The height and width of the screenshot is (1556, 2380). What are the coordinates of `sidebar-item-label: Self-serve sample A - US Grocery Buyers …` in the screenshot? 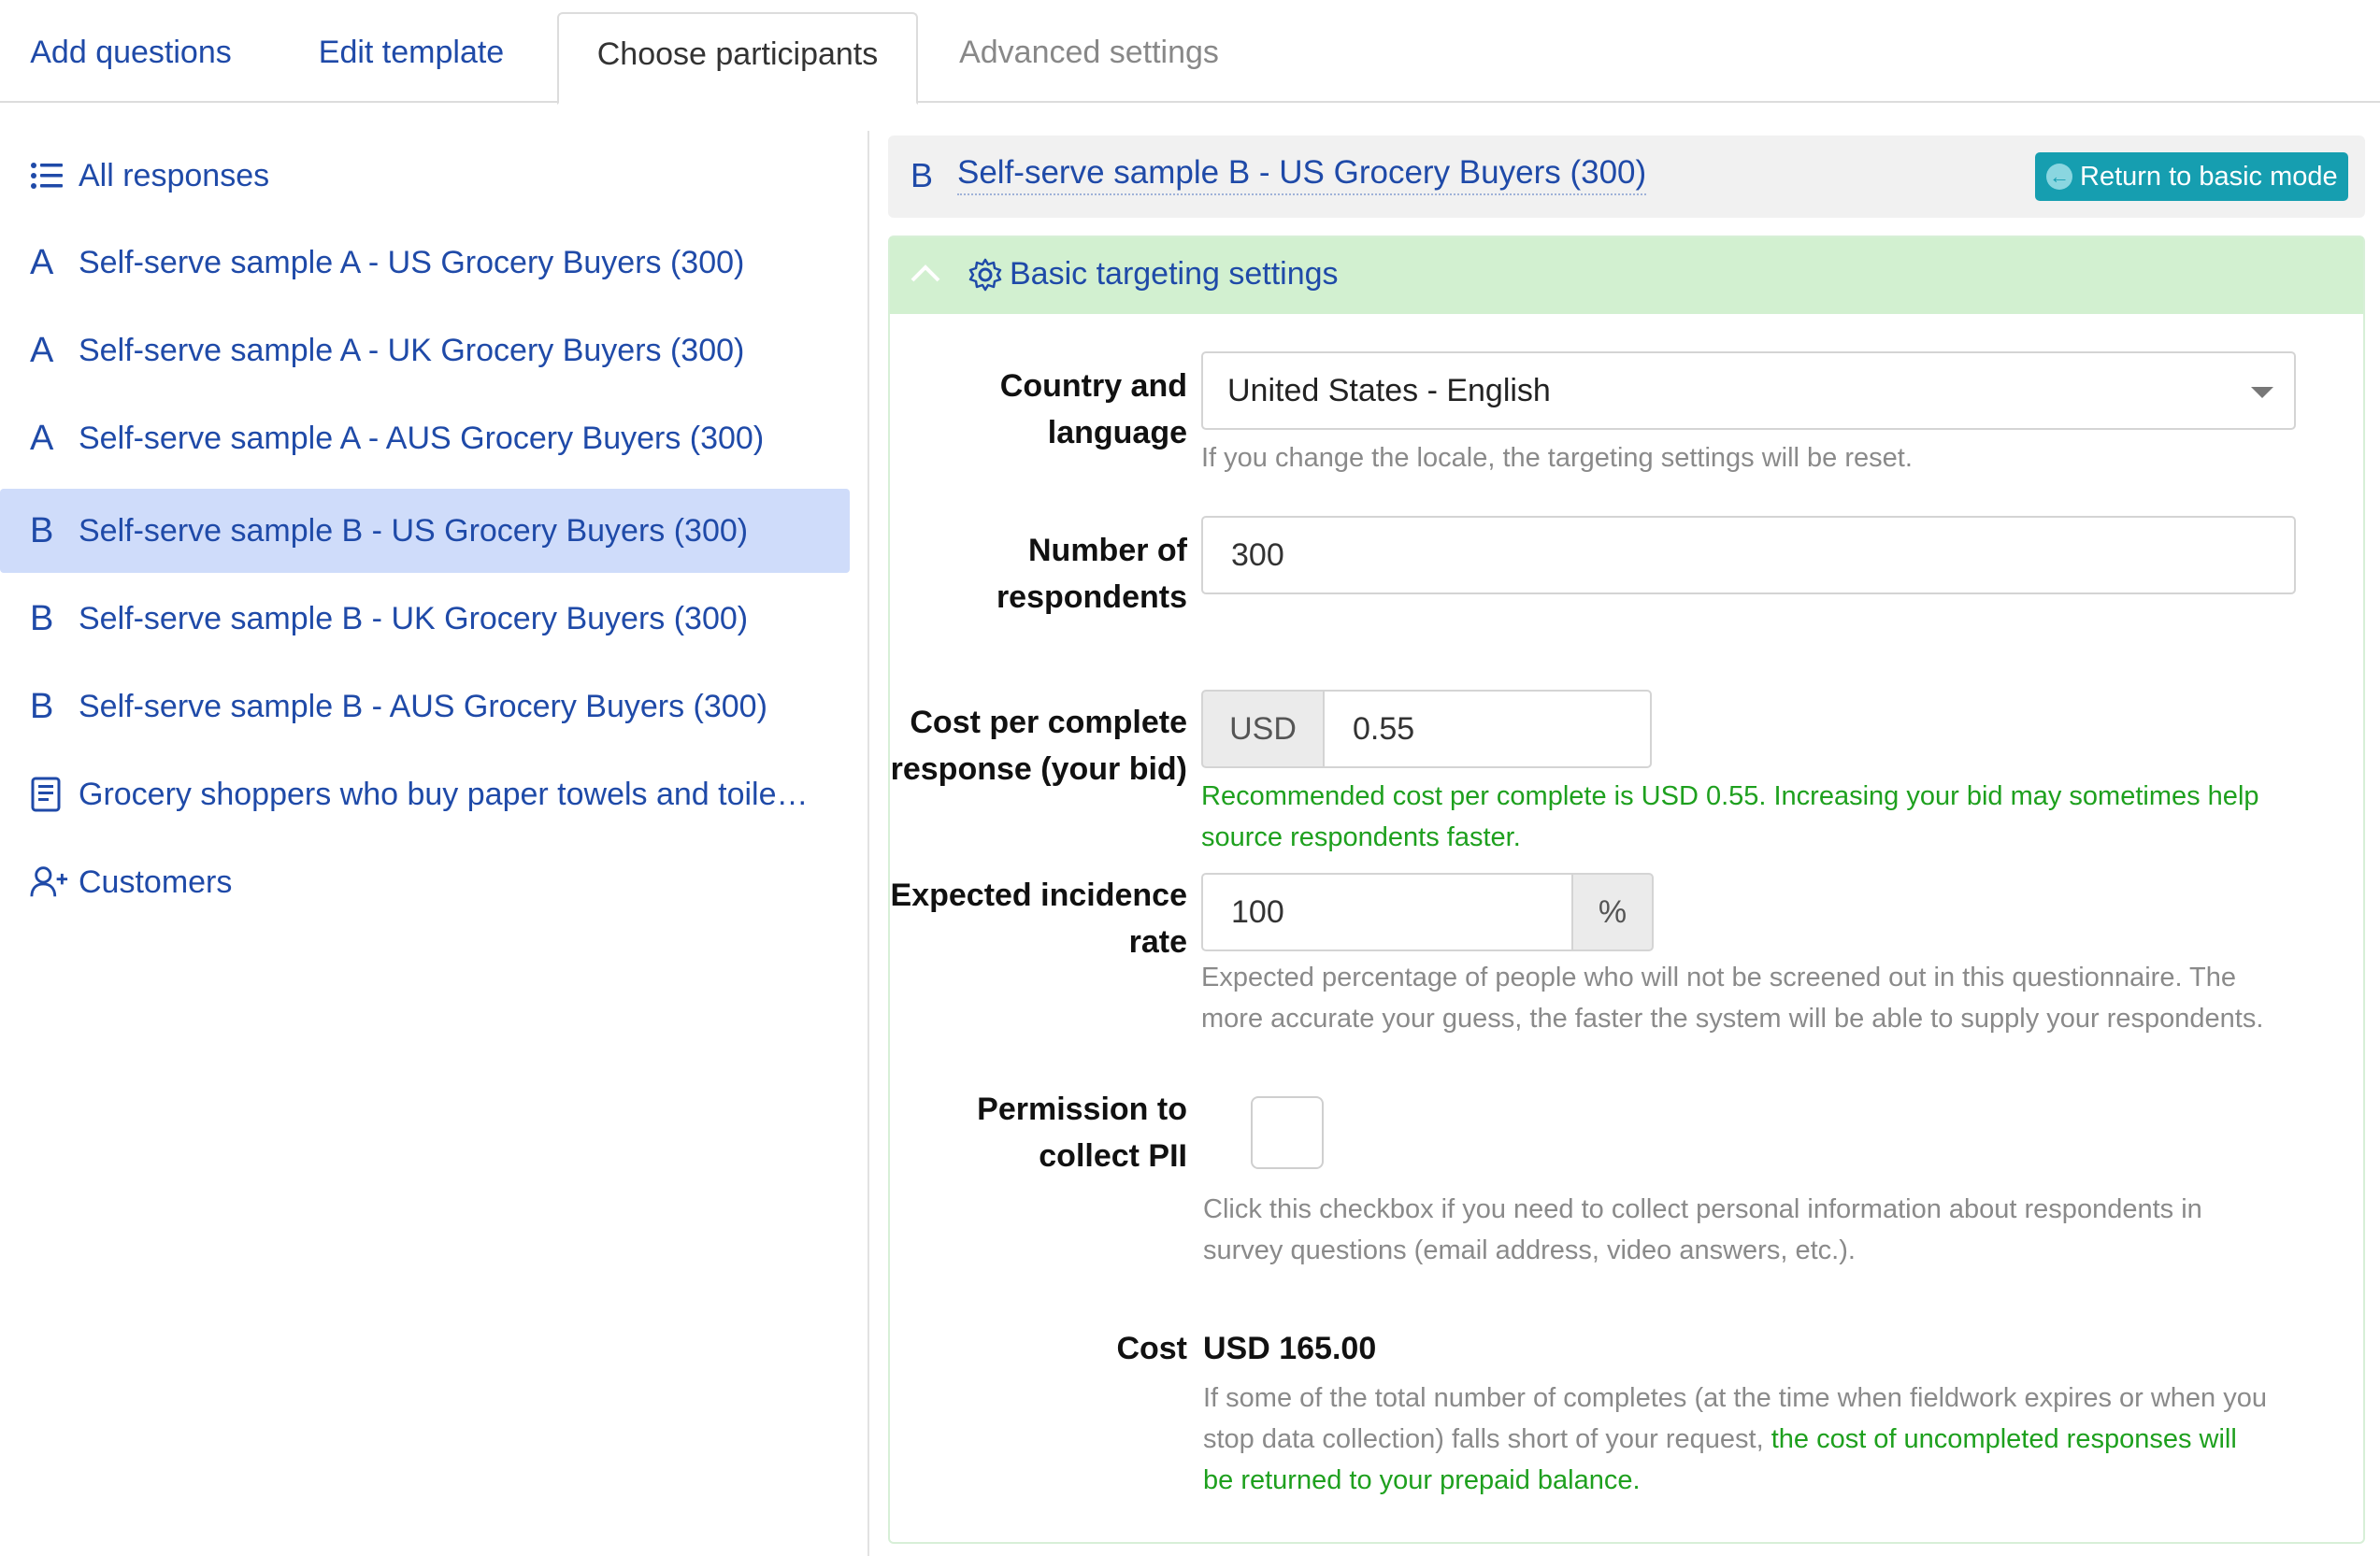 It's located at (412, 262).